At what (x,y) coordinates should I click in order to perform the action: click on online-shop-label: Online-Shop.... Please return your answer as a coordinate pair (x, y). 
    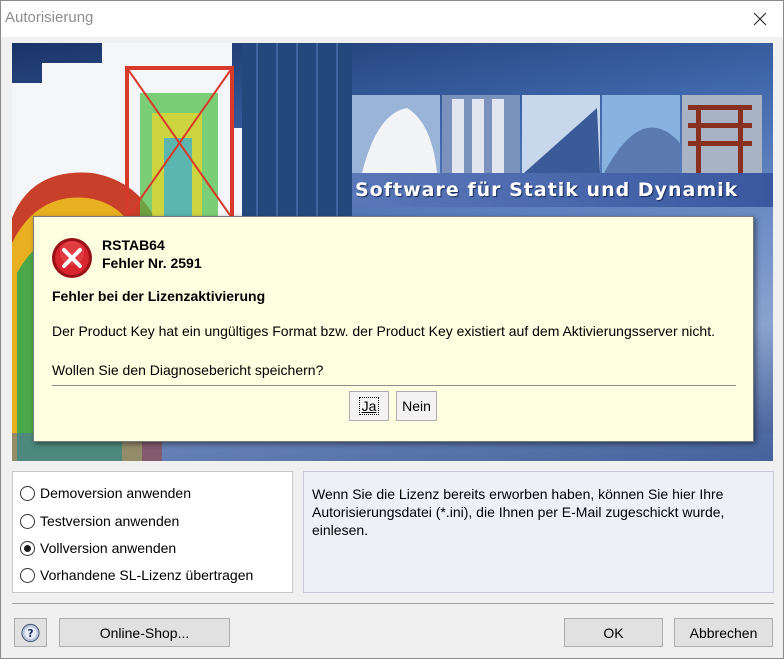
    Looking at the image, I should click on (144, 632).